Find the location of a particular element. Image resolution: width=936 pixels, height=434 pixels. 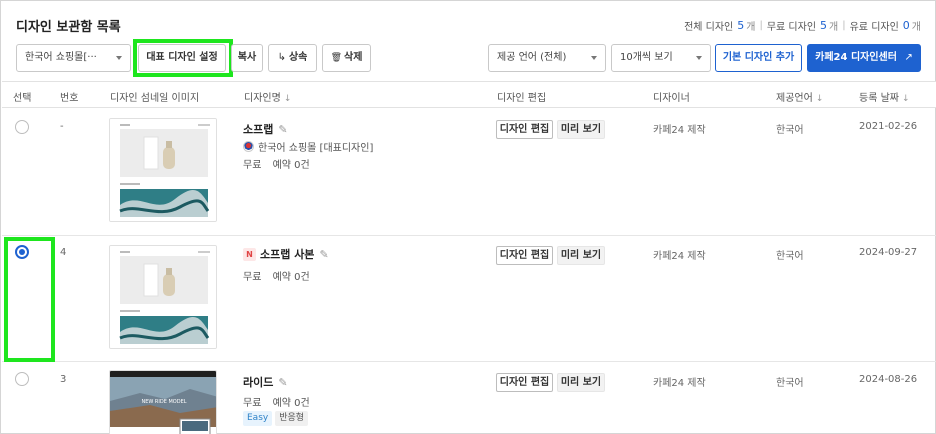

per-page-select: 10개씩 보기 is located at coordinates (661, 58).